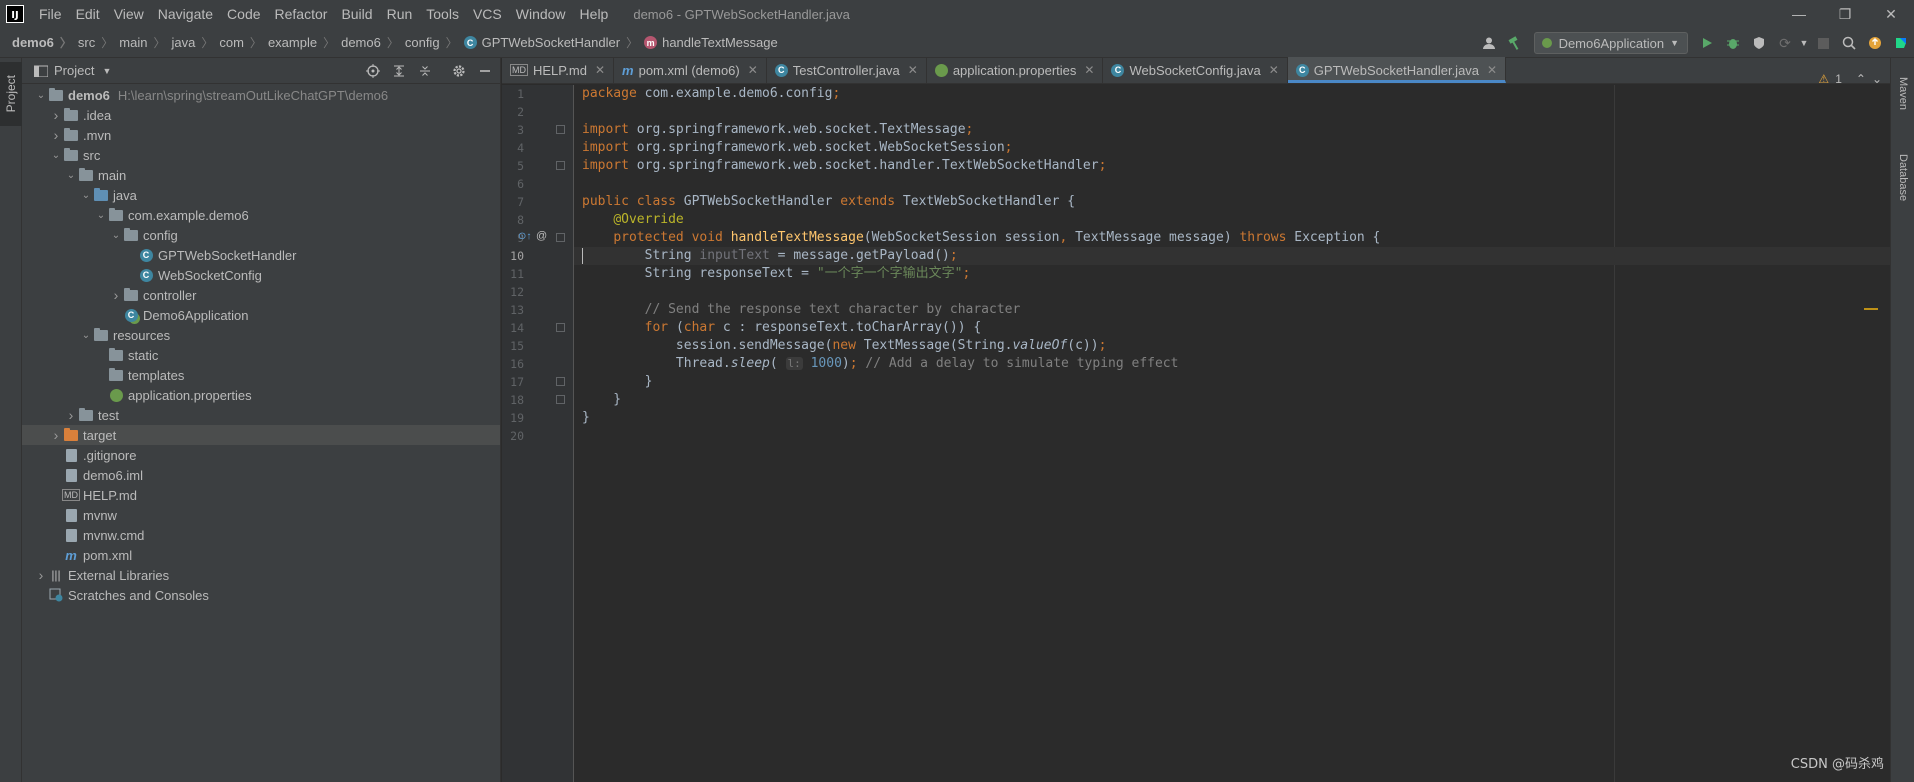 Image resolution: width=1914 pixels, height=782 pixels. What do you see at coordinates (243, 14) in the screenshot?
I see `menu-code: Code` at bounding box center [243, 14].